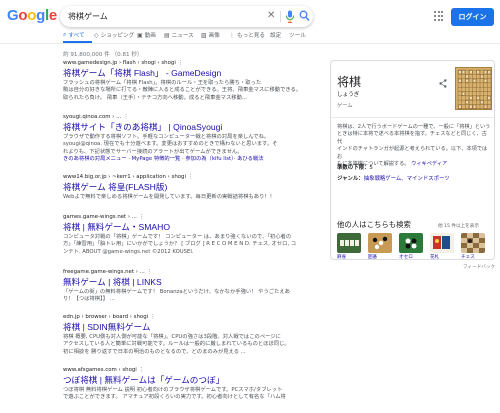  I want to click on result-url: syougi.qinoa.com › ... ⋮, so click(192, 117).